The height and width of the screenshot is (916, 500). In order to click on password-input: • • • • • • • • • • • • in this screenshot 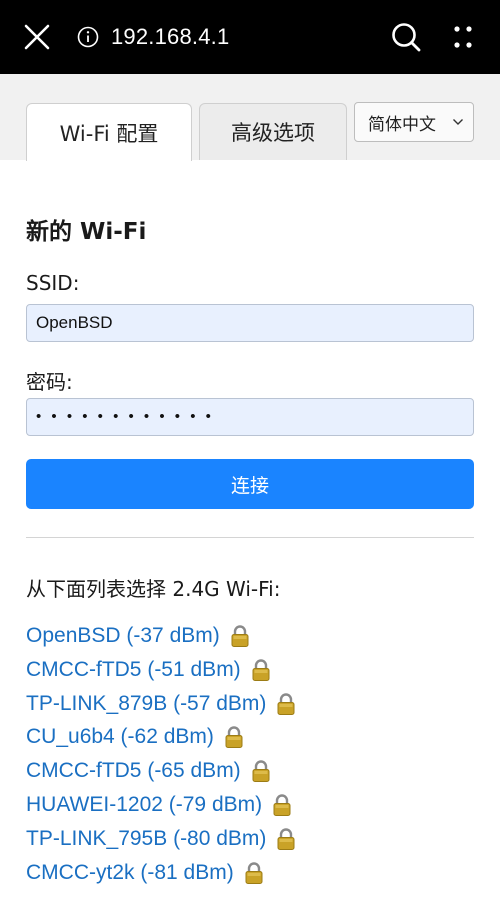, I will do `click(250, 417)`.